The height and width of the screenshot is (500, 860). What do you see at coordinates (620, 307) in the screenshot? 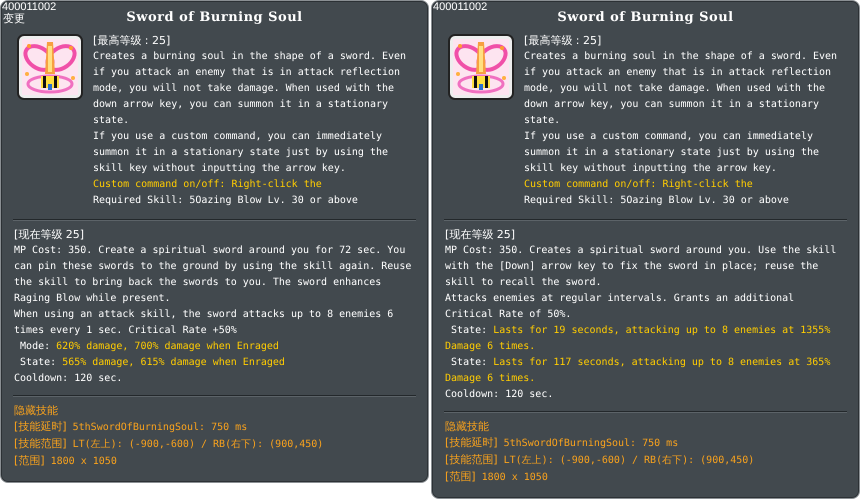
I see `effect-text: Attacks enemies at regular intervals. Grants an additional Critical Rate of 50%.` at bounding box center [620, 307].